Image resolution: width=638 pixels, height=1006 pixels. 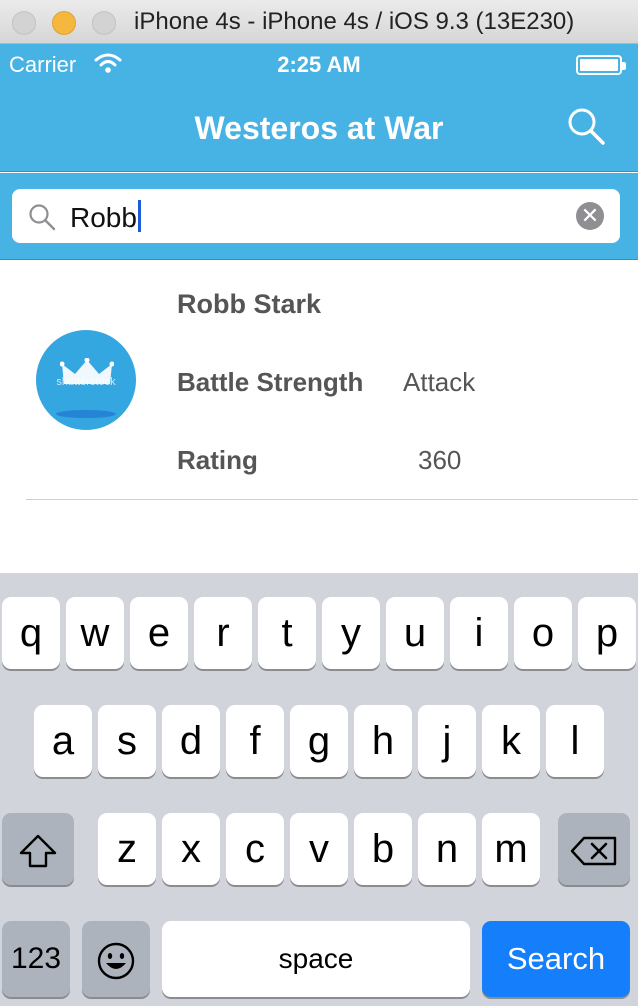 What do you see at coordinates (116, 961) in the screenshot?
I see `emoji-icon` at bounding box center [116, 961].